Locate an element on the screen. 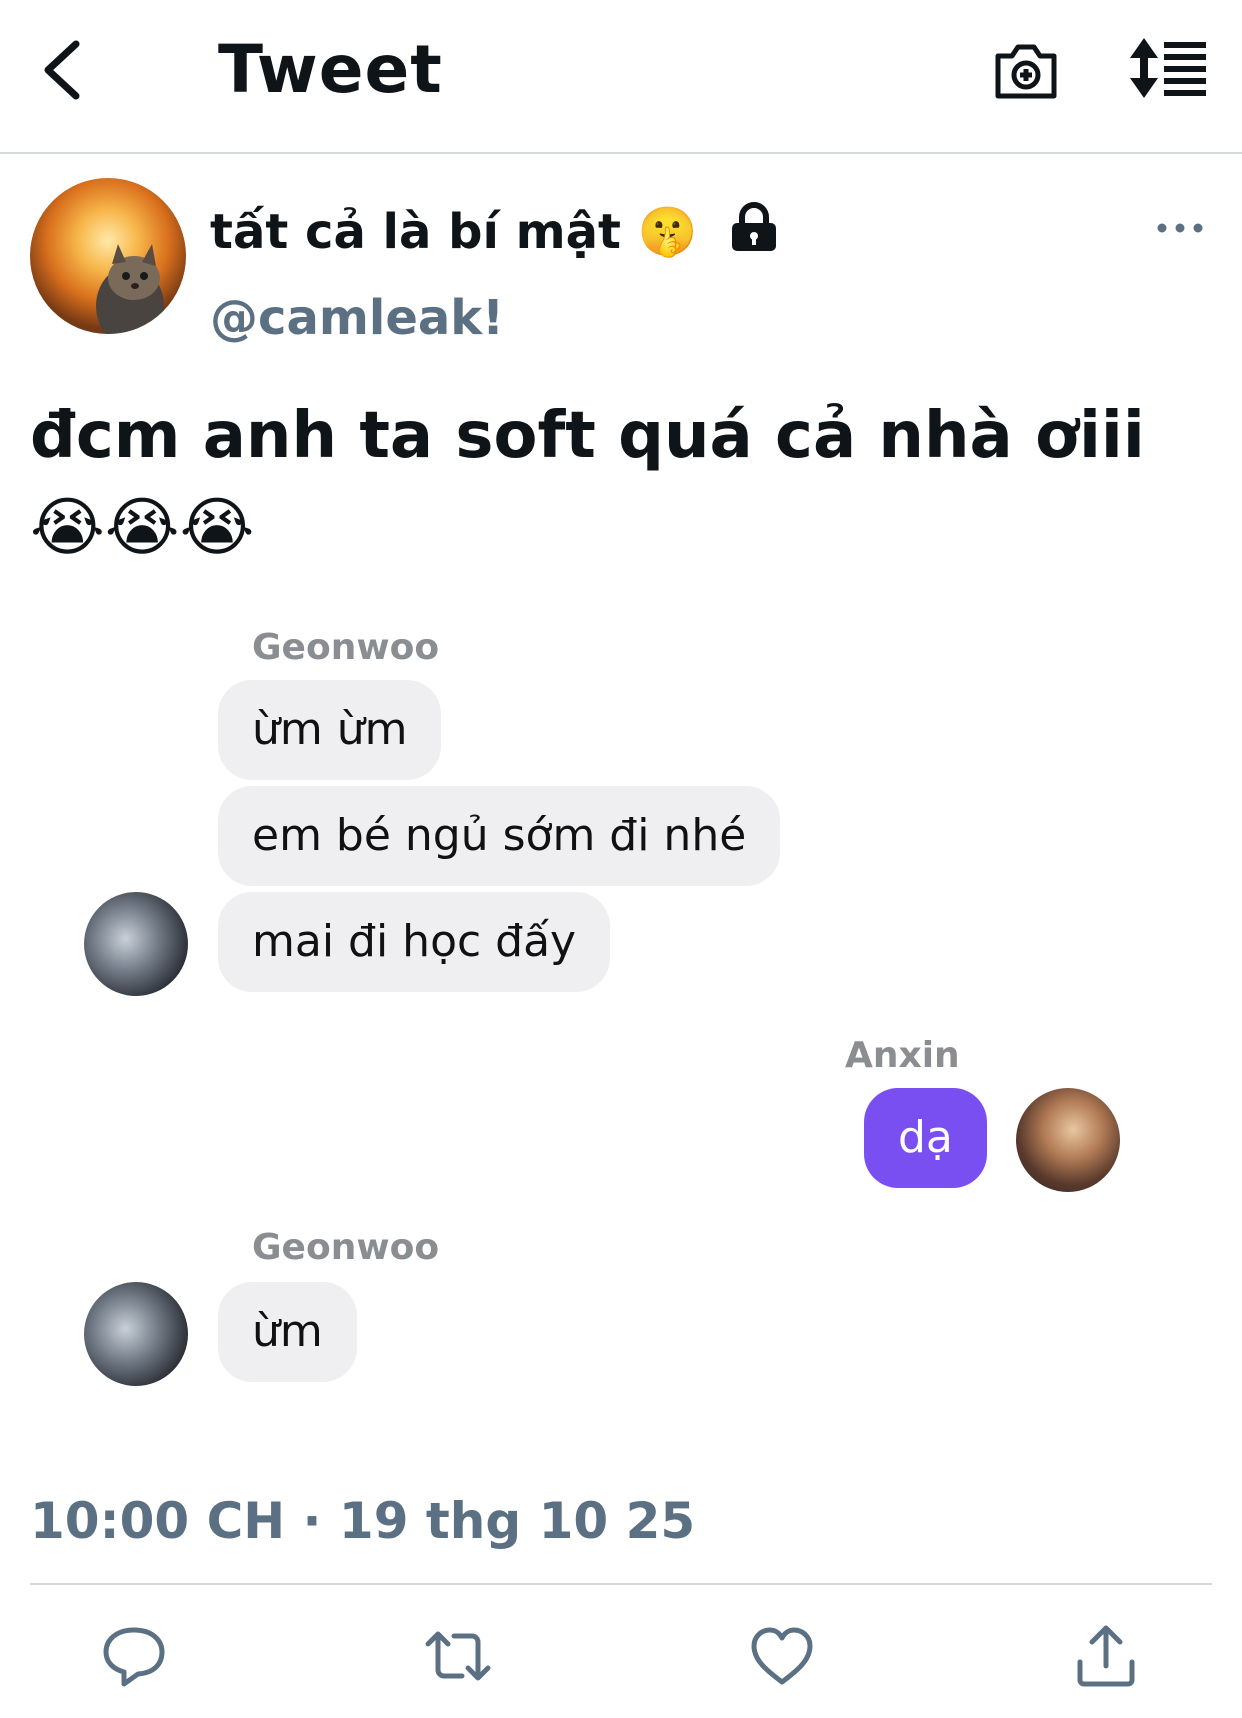 Image resolution: width=1242 pixels, height=1718 pixels. author-avatar is located at coordinates (108, 256).